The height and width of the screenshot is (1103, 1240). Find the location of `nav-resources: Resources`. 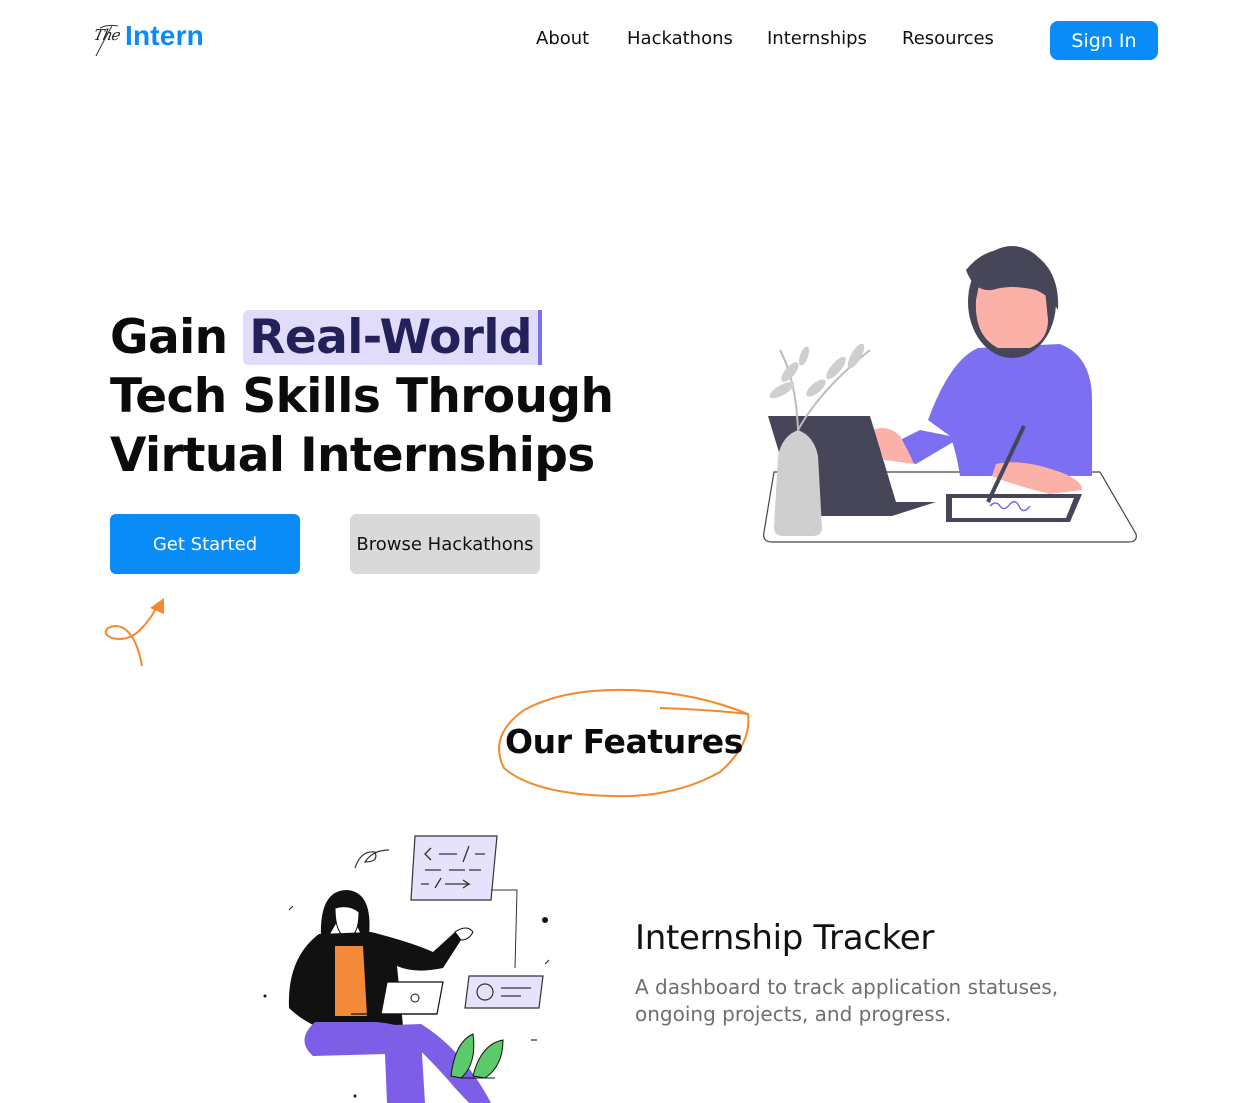

nav-resources: Resources is located at coordinates (948, 38).